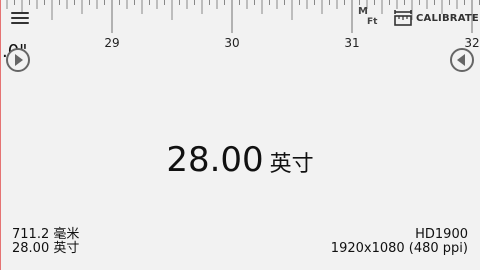 The height and width of the screenshot is (270, 480). I want to click on scroll-left-button, so click(18, 60).